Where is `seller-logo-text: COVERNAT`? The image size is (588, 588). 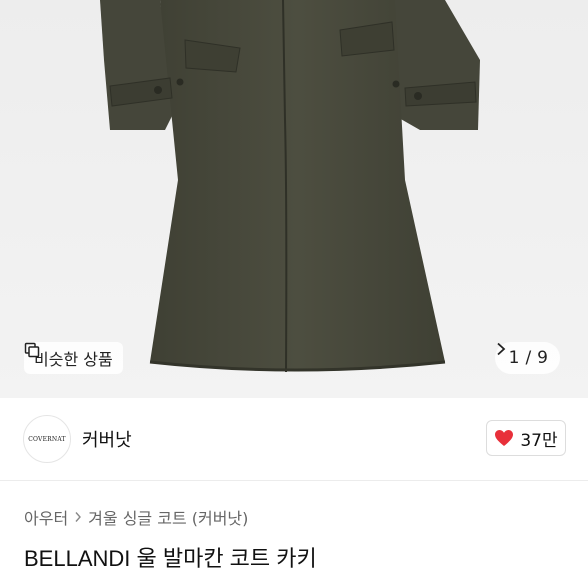 seller-logo-text: COVERNAT is located at coordinates (47, 439).